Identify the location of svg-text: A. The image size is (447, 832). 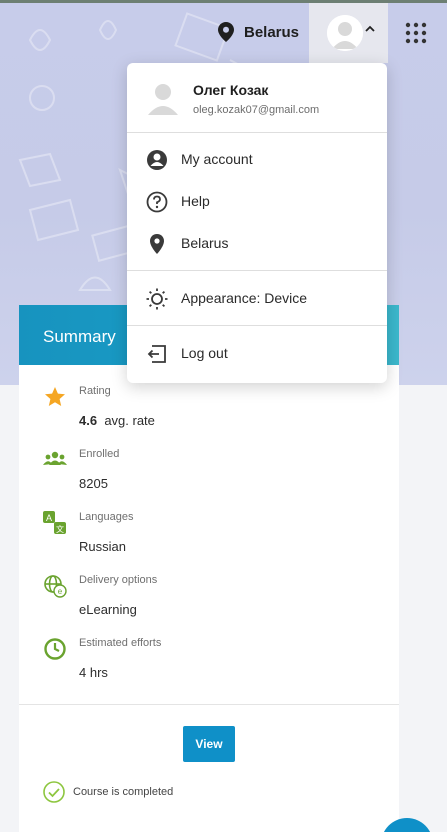
(49, 518).